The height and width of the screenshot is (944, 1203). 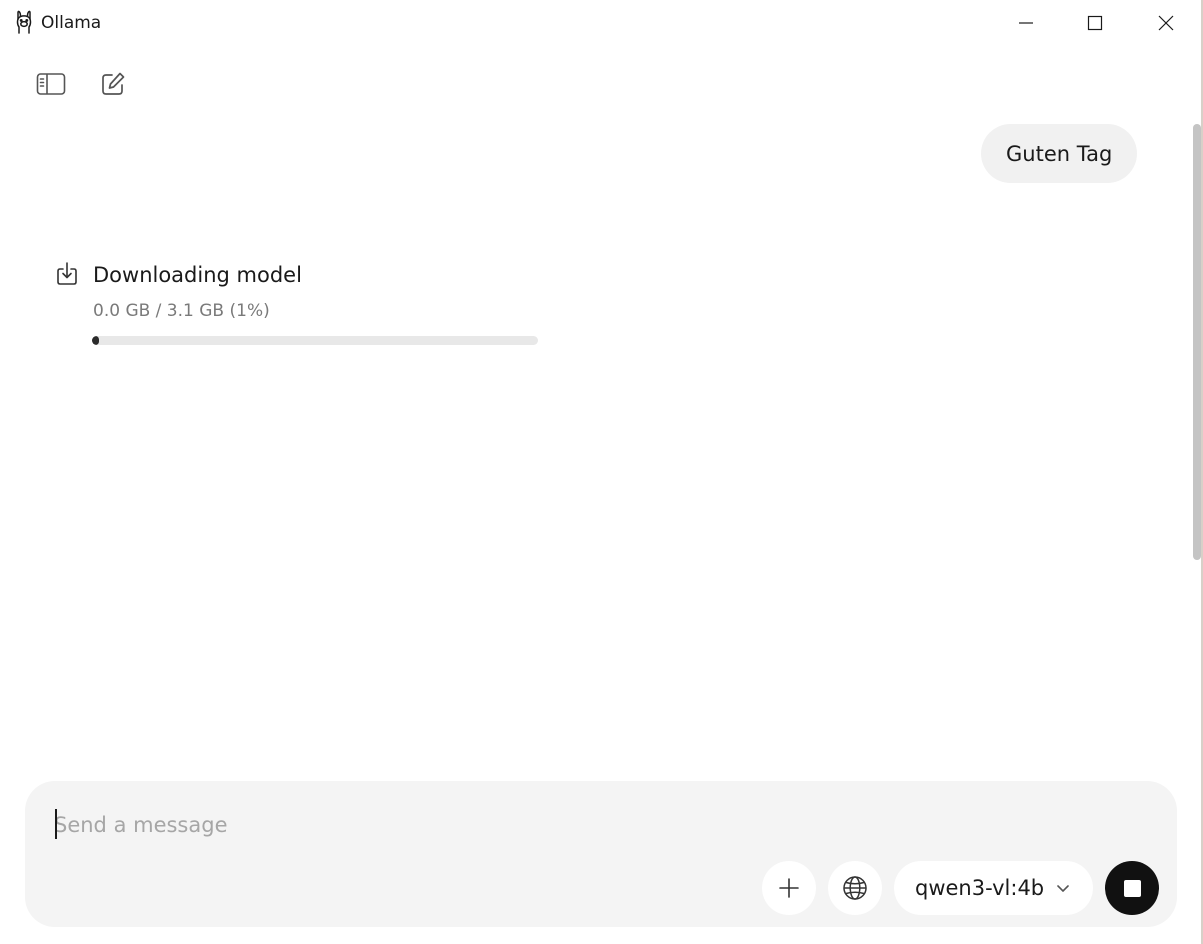 What do you see at coordinates (197, 275) in the screenshot?
I see `download-title: Downloading model` at bounding box center [197, 275].